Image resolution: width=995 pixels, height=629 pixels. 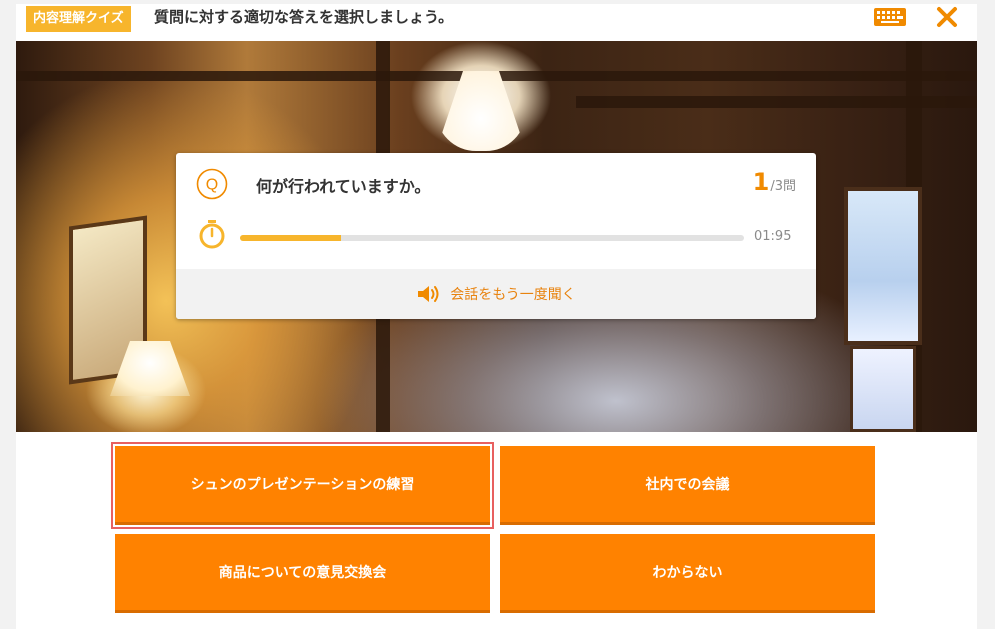 I want to click on question-counter: 1 /3問, so click(x=774, y=182).